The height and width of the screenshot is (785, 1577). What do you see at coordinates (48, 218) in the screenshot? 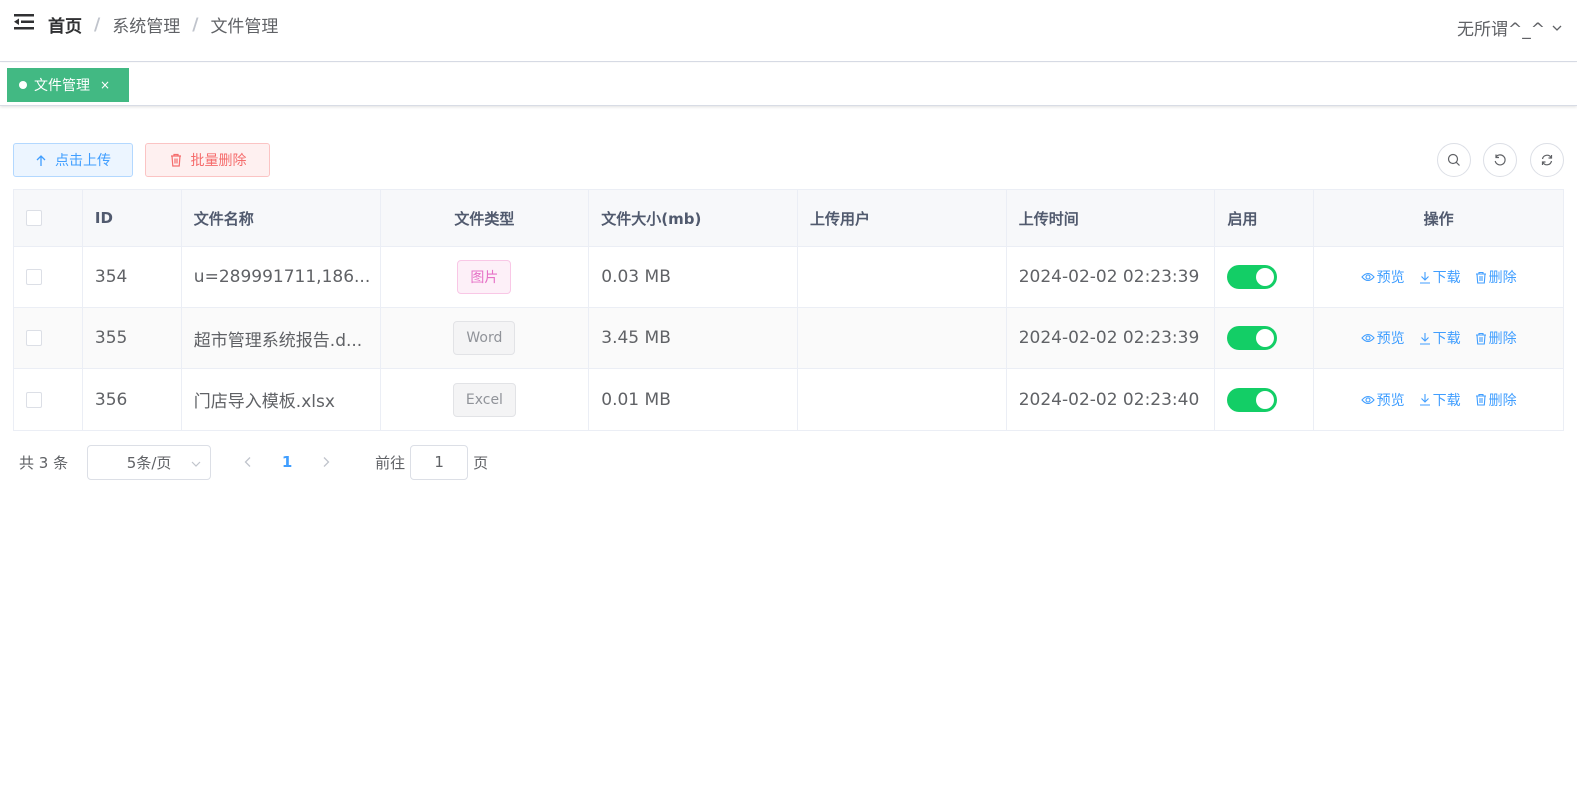
I see `header-select-cell` at bounding box center [48, 218].